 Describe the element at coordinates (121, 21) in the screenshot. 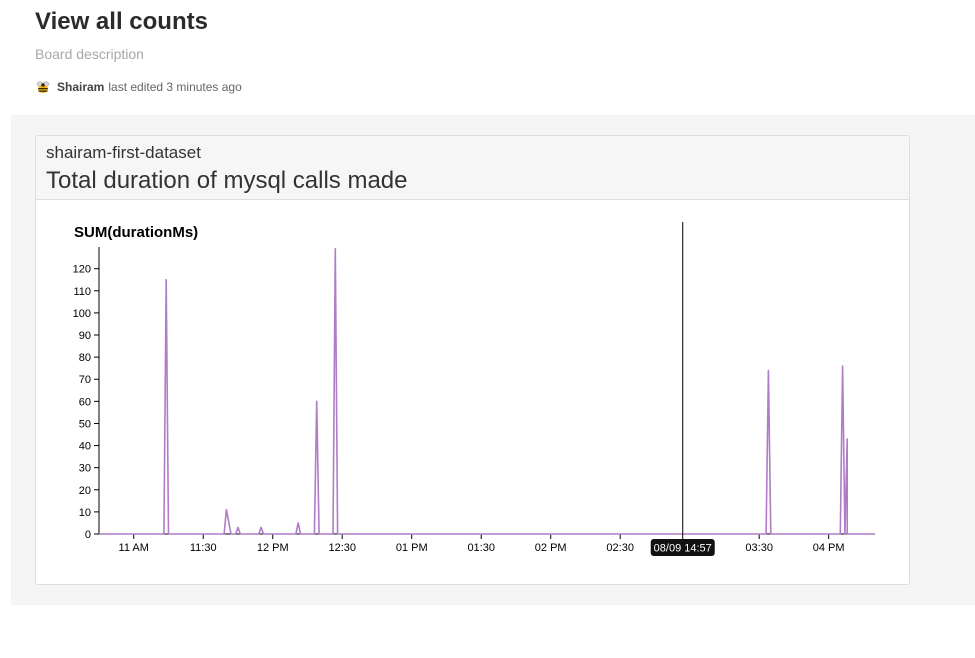

I see `board-title: View all counts` at that location.